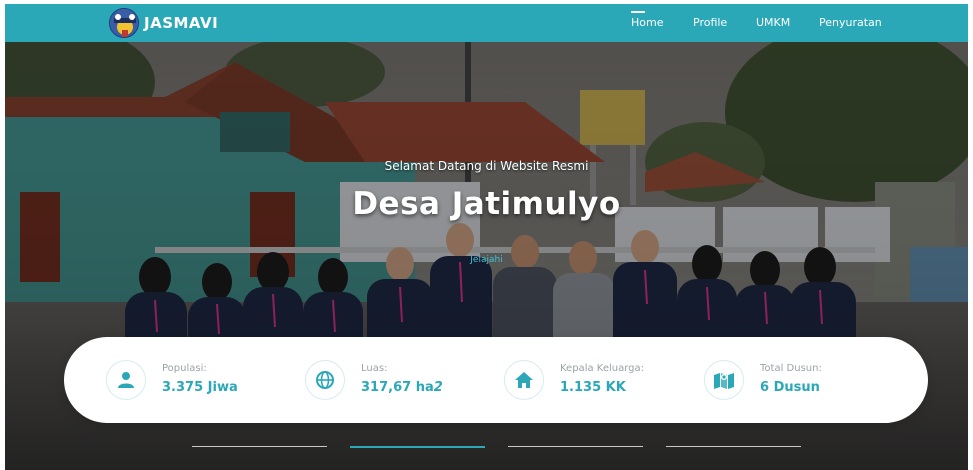 This screenshot has width=973, height=470. Describe the element at coordinates (374, 368) in the screenshot. I see `stat-label: Luas:` at that location.